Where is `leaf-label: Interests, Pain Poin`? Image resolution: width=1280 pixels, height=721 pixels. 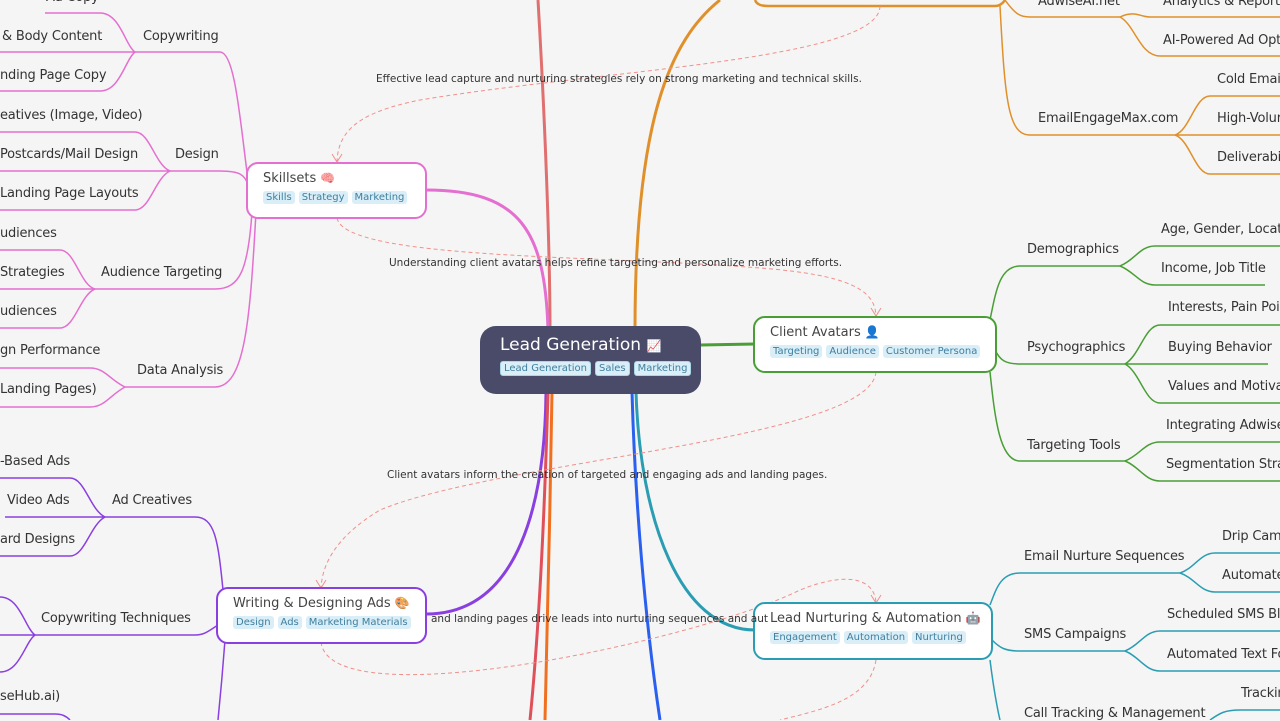 leaf-label: Interests, Pain Poin is located at coordinates (1224, 307).